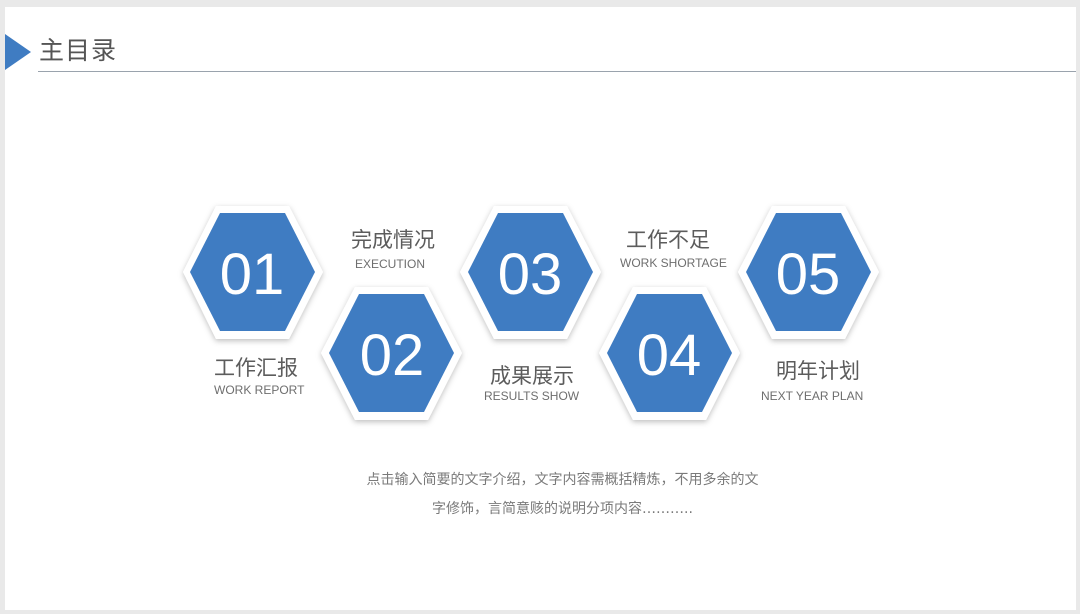 The width and height of the screenshot is (1080, 614). I want to click on hexagon-04: 04, so click(669, 353).